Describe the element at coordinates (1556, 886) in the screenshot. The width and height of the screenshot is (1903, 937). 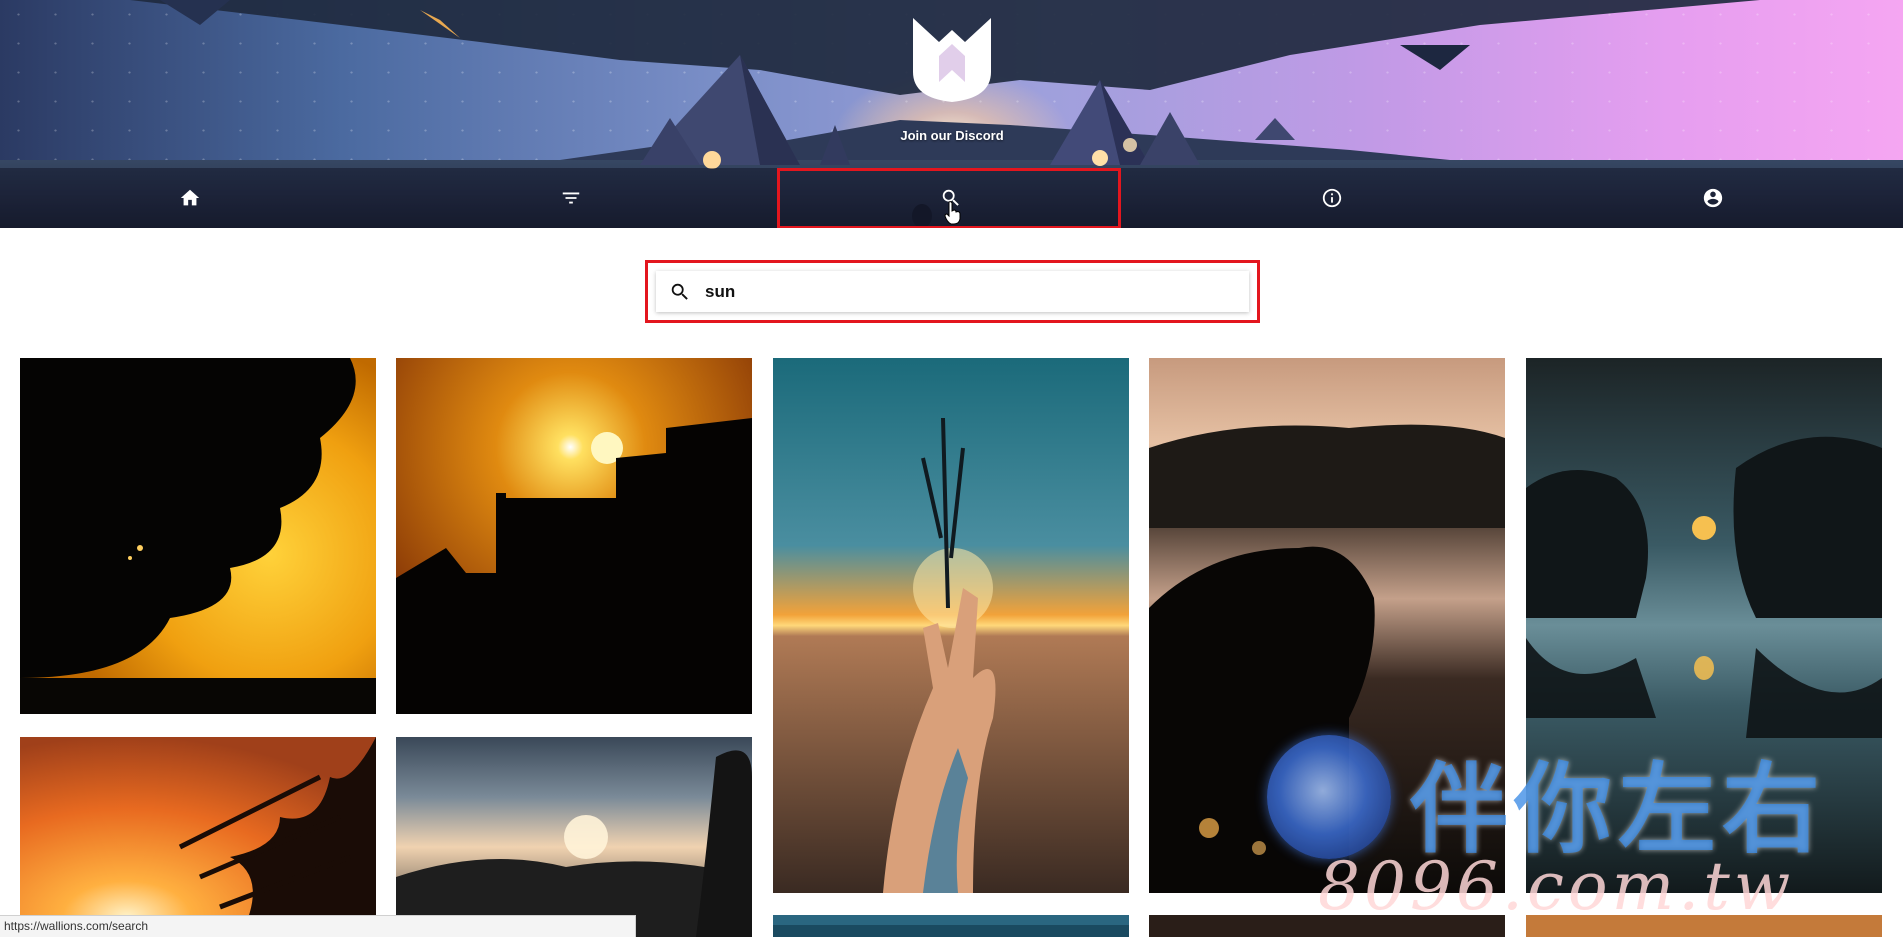
I see `watermark-url: 8096.com.tw` at that location.